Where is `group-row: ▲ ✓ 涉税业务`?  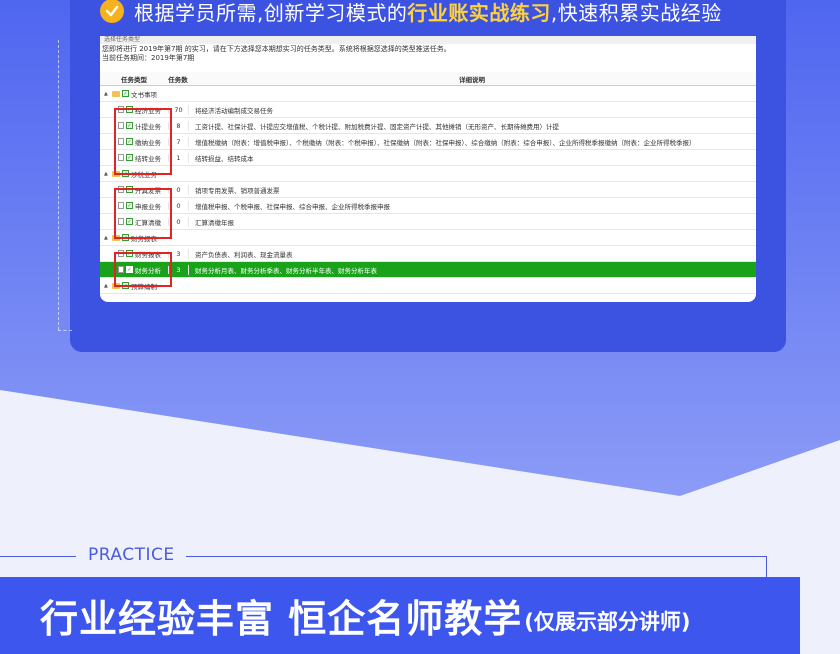 group-row: ▲ ✓ 涉税业务 is located at coordinates (428, 174).